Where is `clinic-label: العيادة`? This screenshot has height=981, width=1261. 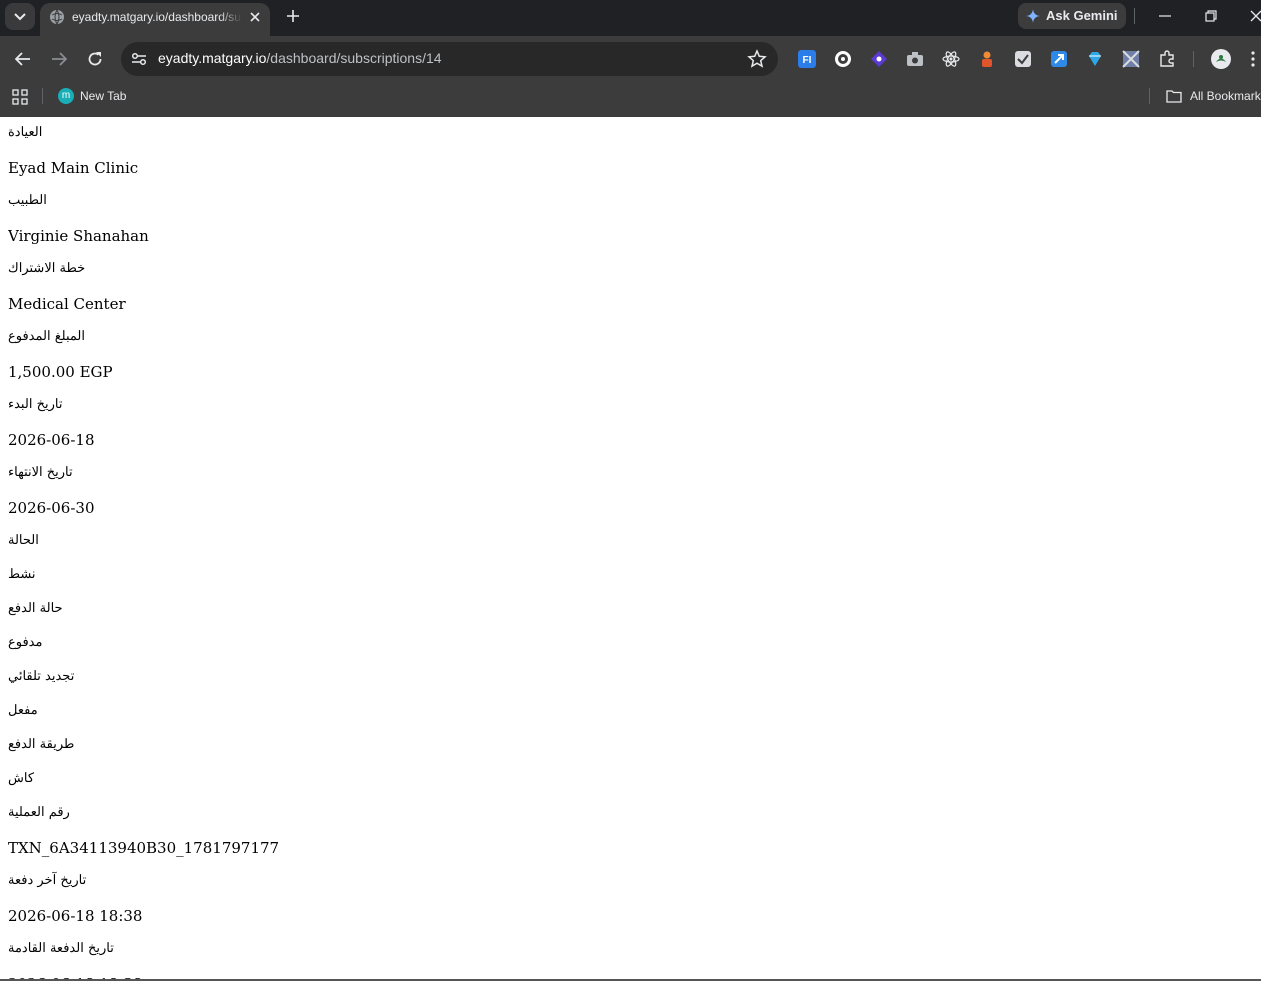 clinic-label: العيادة is located at coordinates (25, 132).